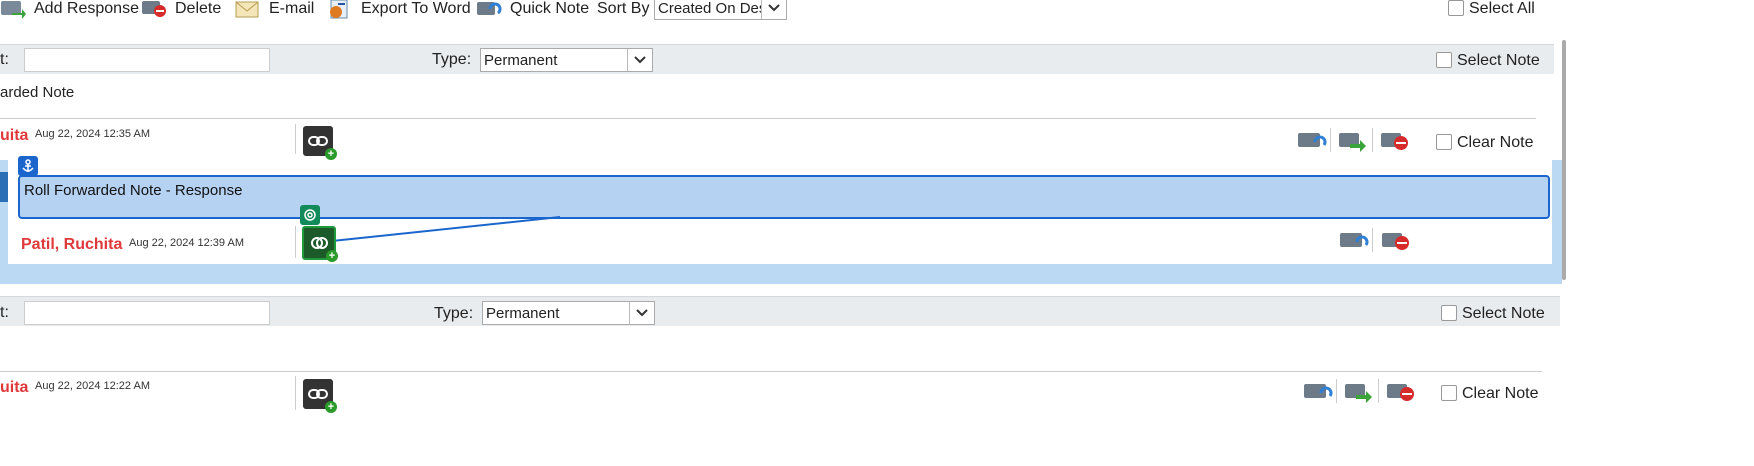  I want to click on note-title: arded Note, so click(37, 92).